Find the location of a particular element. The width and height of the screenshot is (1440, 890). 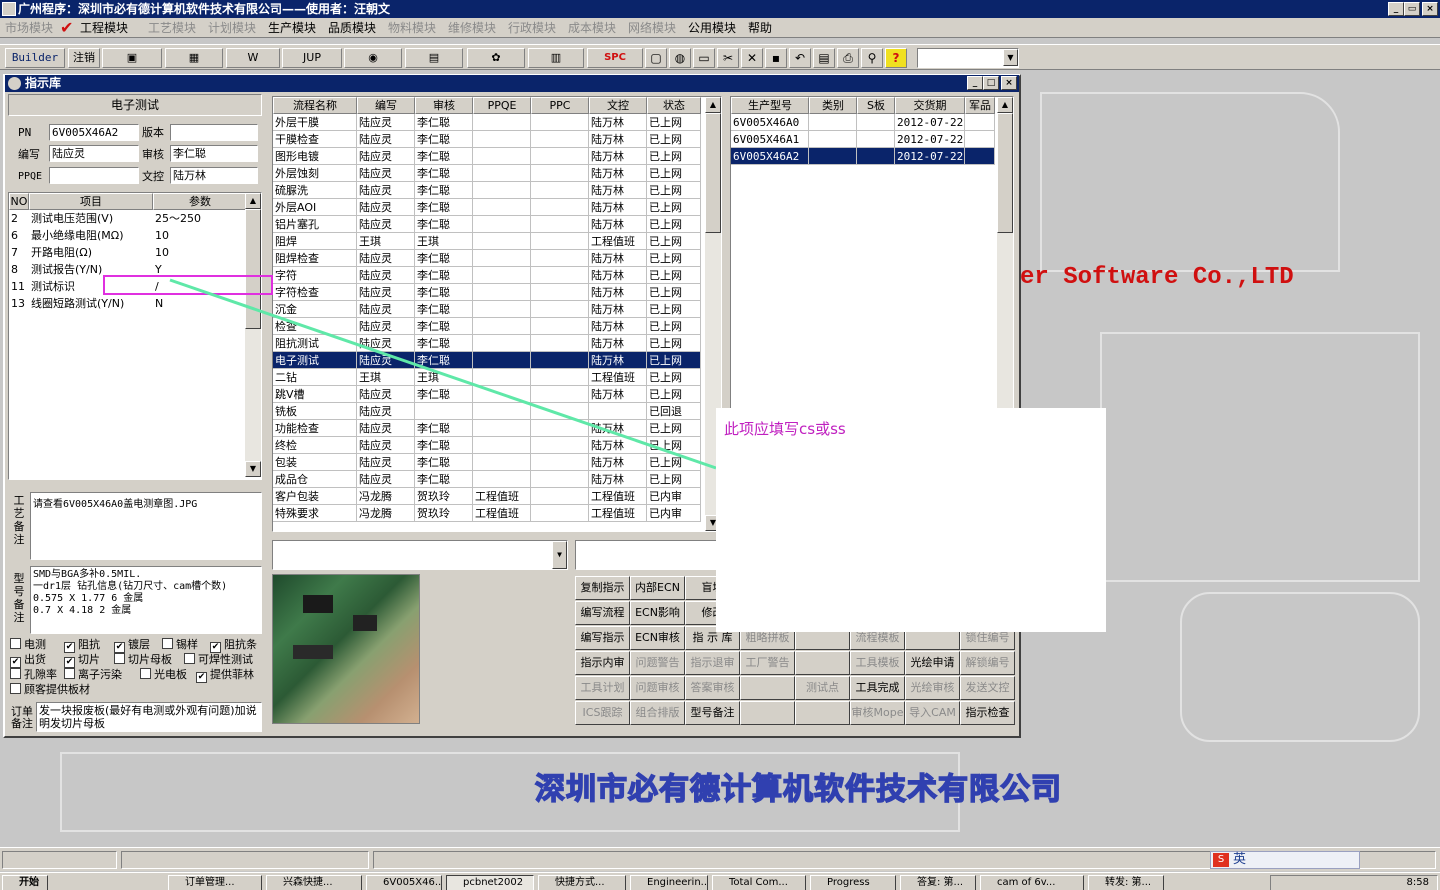

process-row: 成品仓 陆应灵 李仁聪 陆万林 已上网 is located at coordinates (497, 479).